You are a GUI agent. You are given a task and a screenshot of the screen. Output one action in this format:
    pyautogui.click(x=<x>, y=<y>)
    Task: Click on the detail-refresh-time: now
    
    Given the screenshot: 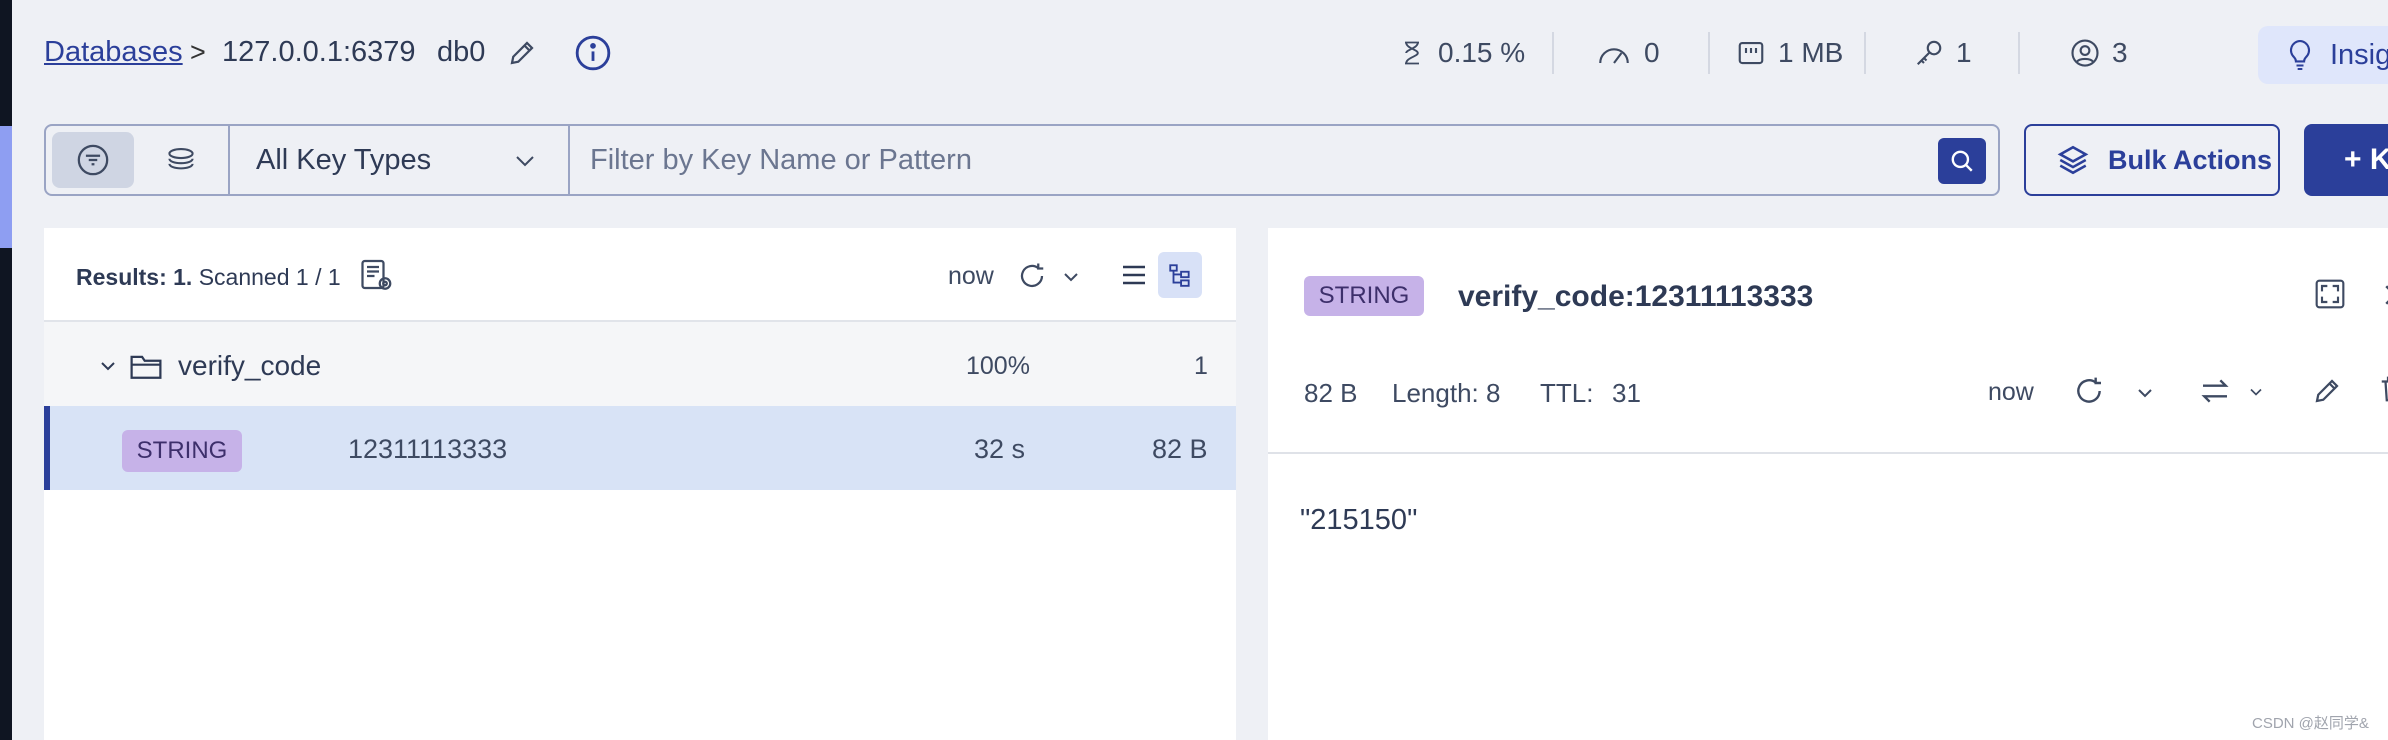 What is the action you would take?
    pyautogui.click(x=2011, y=392)
    